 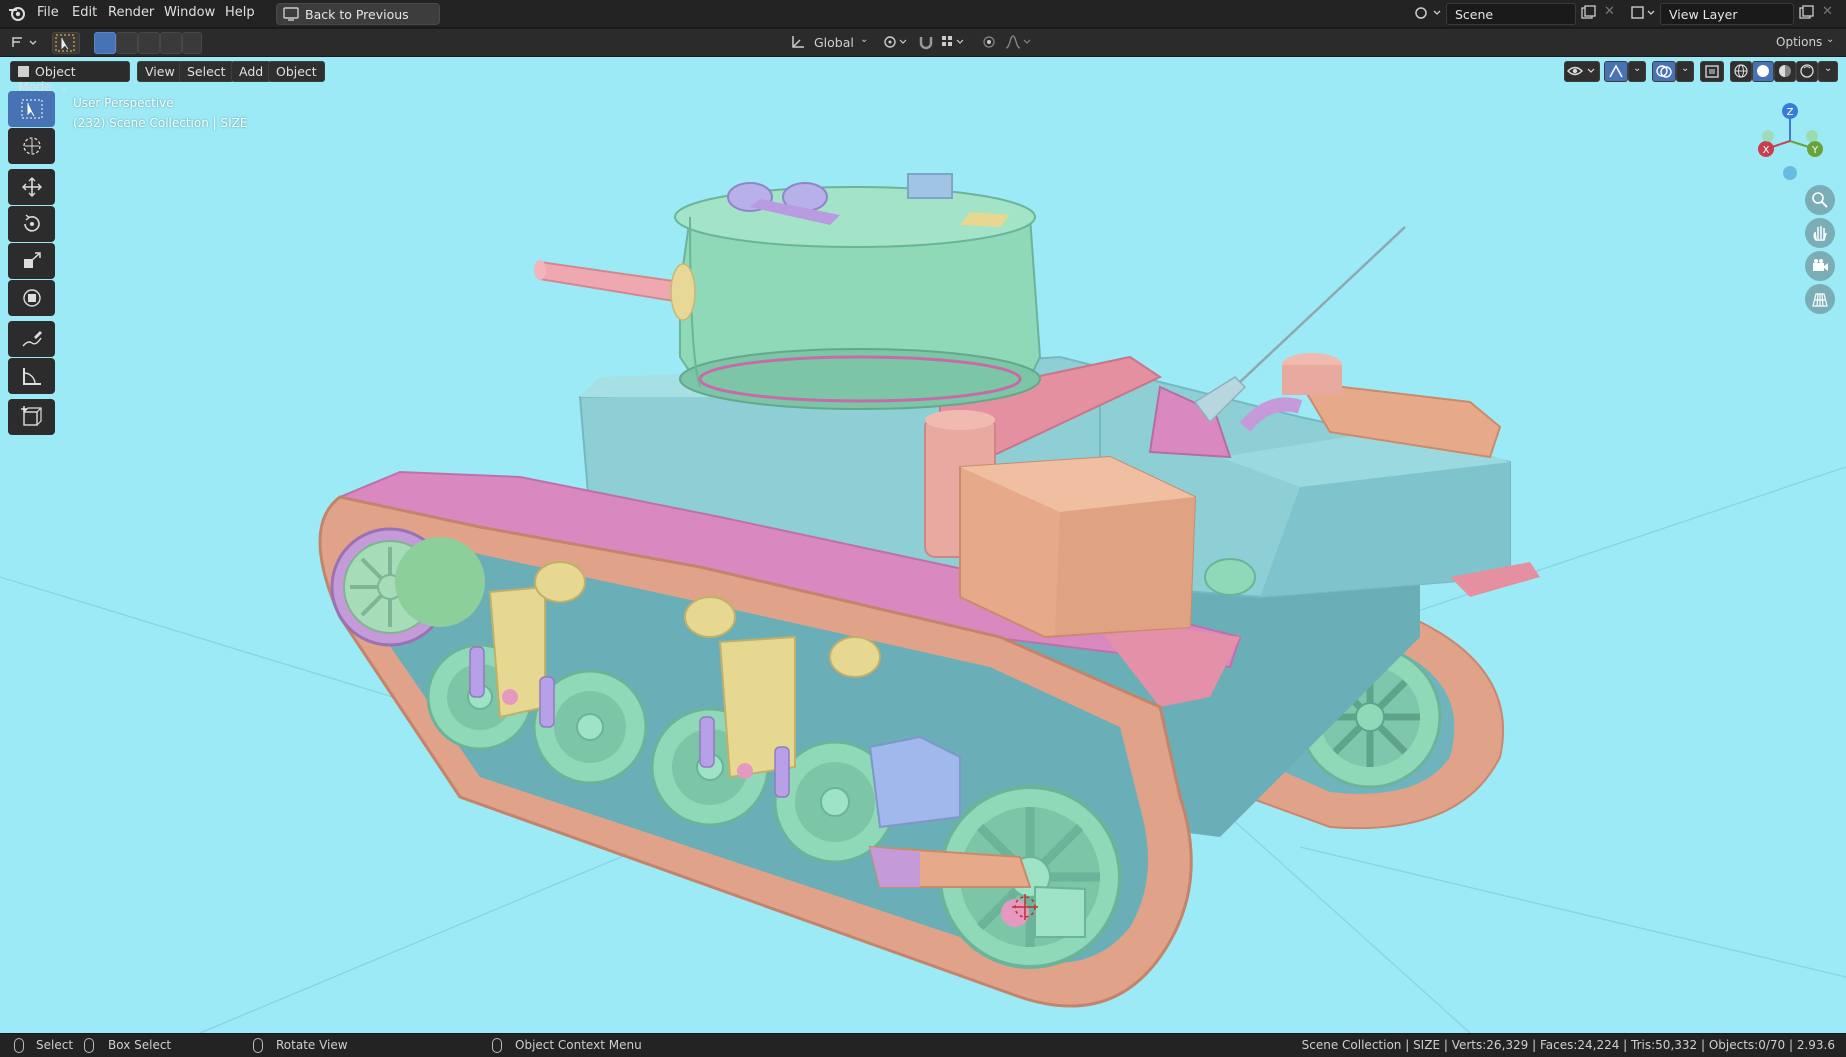 What do you see at coordinates (1019, 44) in the screenshot?
I see `falloff-curve-icon` at bounding box center [1019, 44].